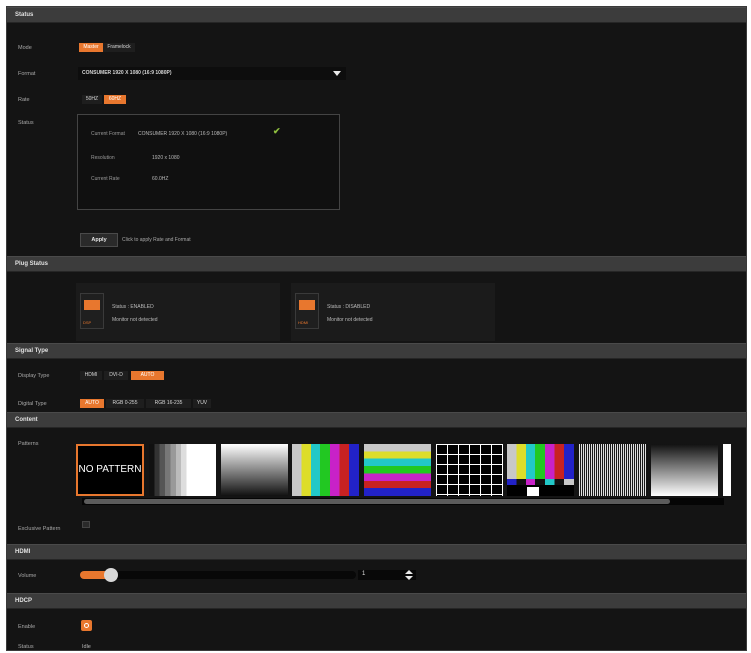 The height and width of the screenshot is (653, 751). Describe the element at coordinates (277, 131) in the screenshot. I see `check-icon: ✔` at that location.